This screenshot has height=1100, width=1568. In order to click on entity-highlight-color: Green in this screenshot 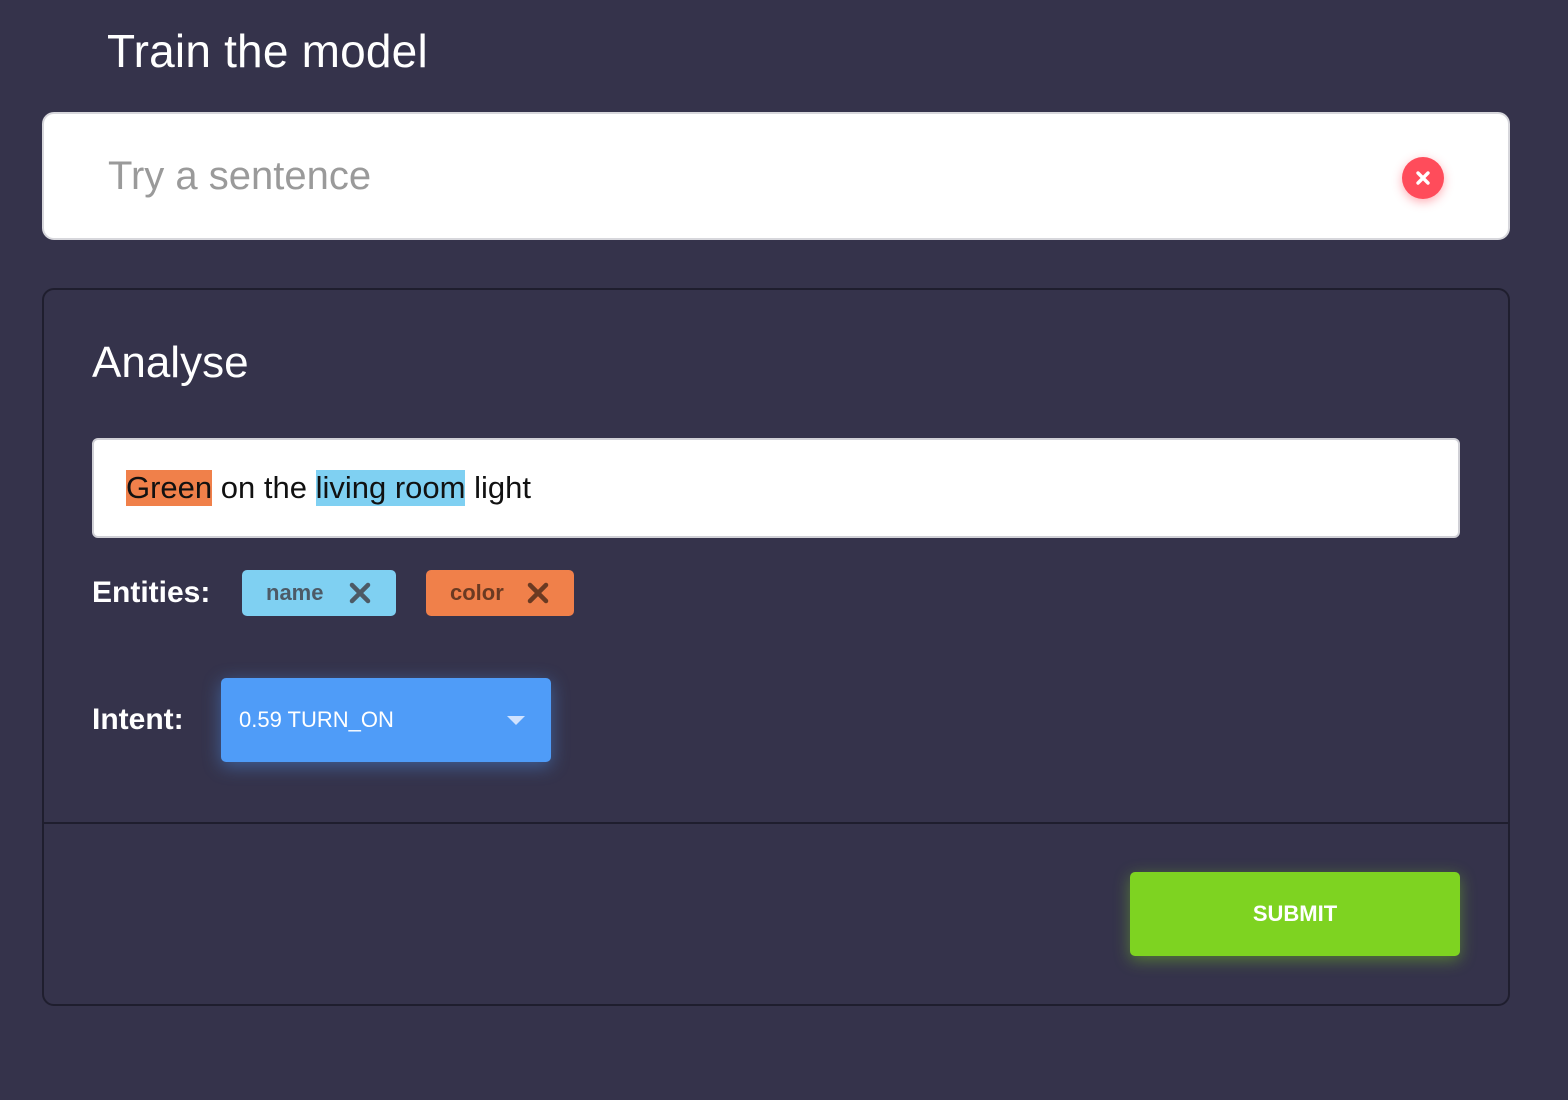, I will do `click(169, 488)`.